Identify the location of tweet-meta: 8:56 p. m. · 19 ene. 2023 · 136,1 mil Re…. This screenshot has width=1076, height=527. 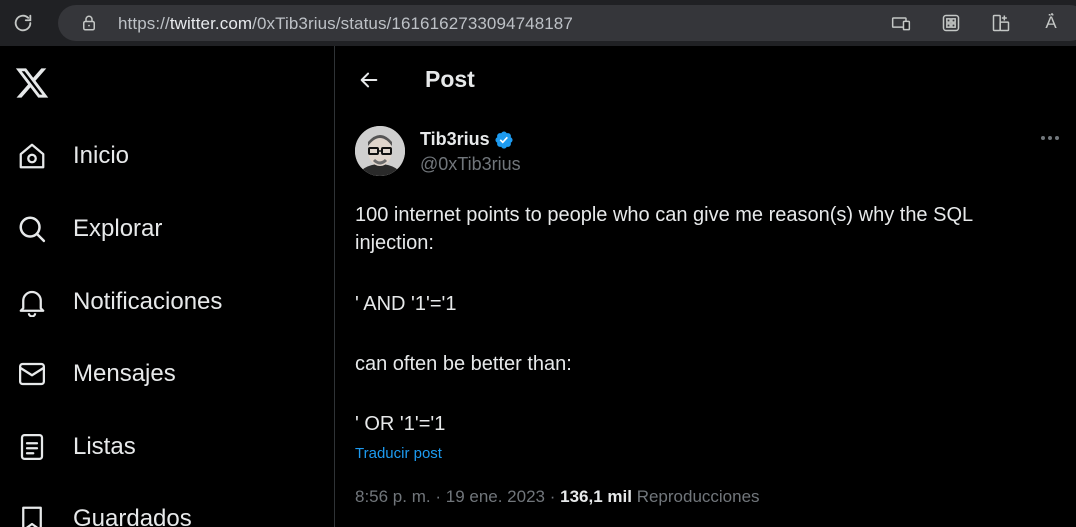
(557, 497).